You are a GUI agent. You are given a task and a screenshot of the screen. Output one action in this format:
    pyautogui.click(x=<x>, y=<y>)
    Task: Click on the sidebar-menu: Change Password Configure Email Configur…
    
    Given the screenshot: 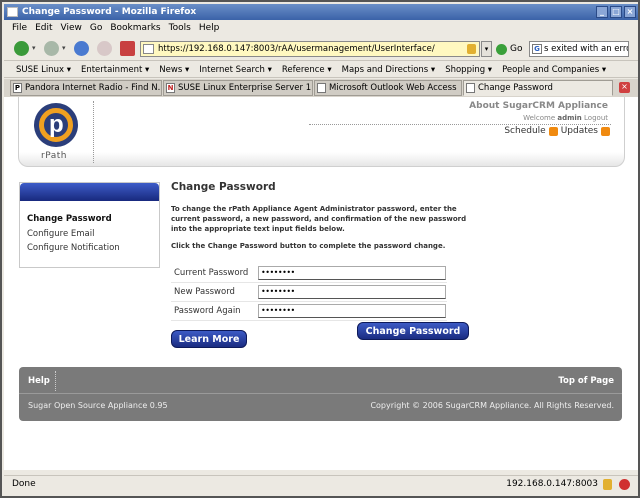 What is the action you would take?
    pyautogui.click(x=89, y=228)
    